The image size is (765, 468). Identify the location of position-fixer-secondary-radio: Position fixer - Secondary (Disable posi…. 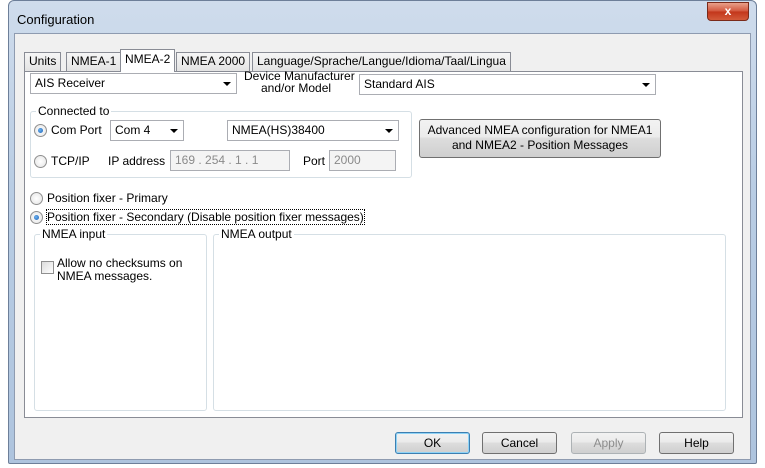
(197, 217).